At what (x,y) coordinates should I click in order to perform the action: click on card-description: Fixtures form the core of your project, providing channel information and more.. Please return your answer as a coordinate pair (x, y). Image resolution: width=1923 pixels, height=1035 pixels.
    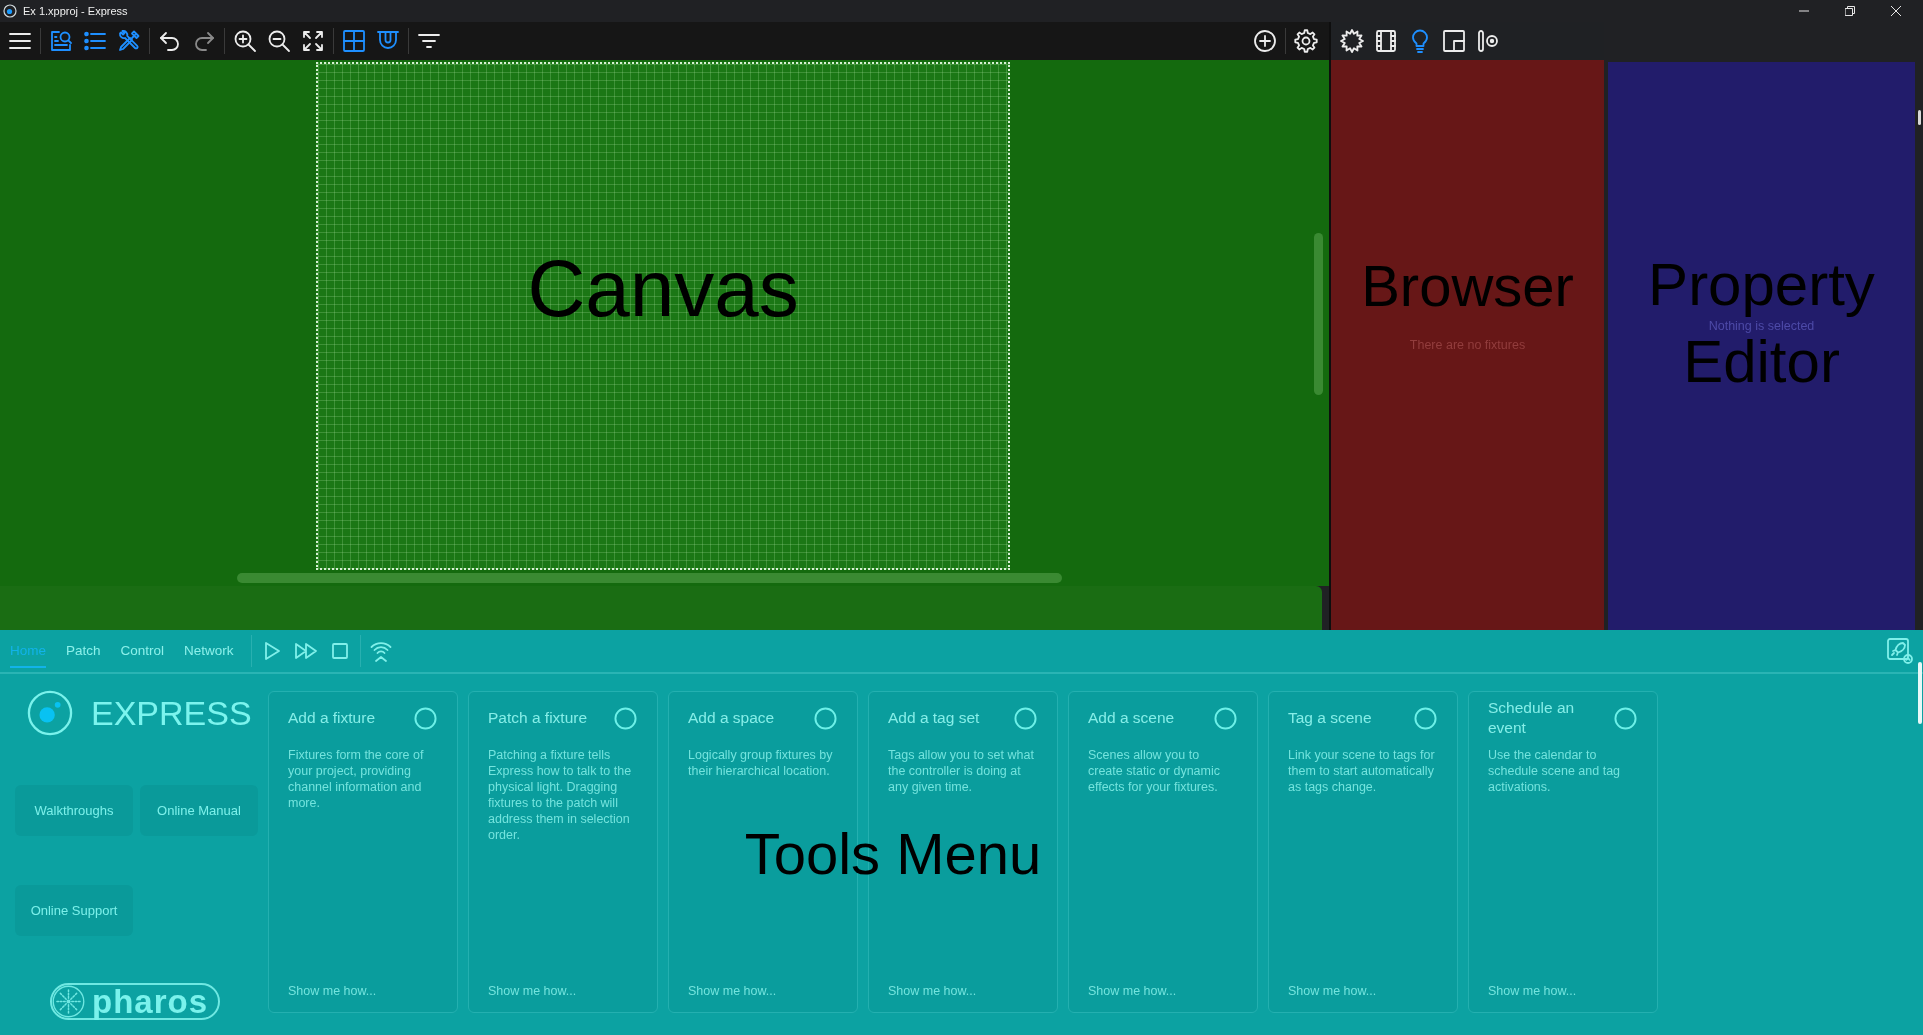
    Looking at the image, I should click on (356, 779).